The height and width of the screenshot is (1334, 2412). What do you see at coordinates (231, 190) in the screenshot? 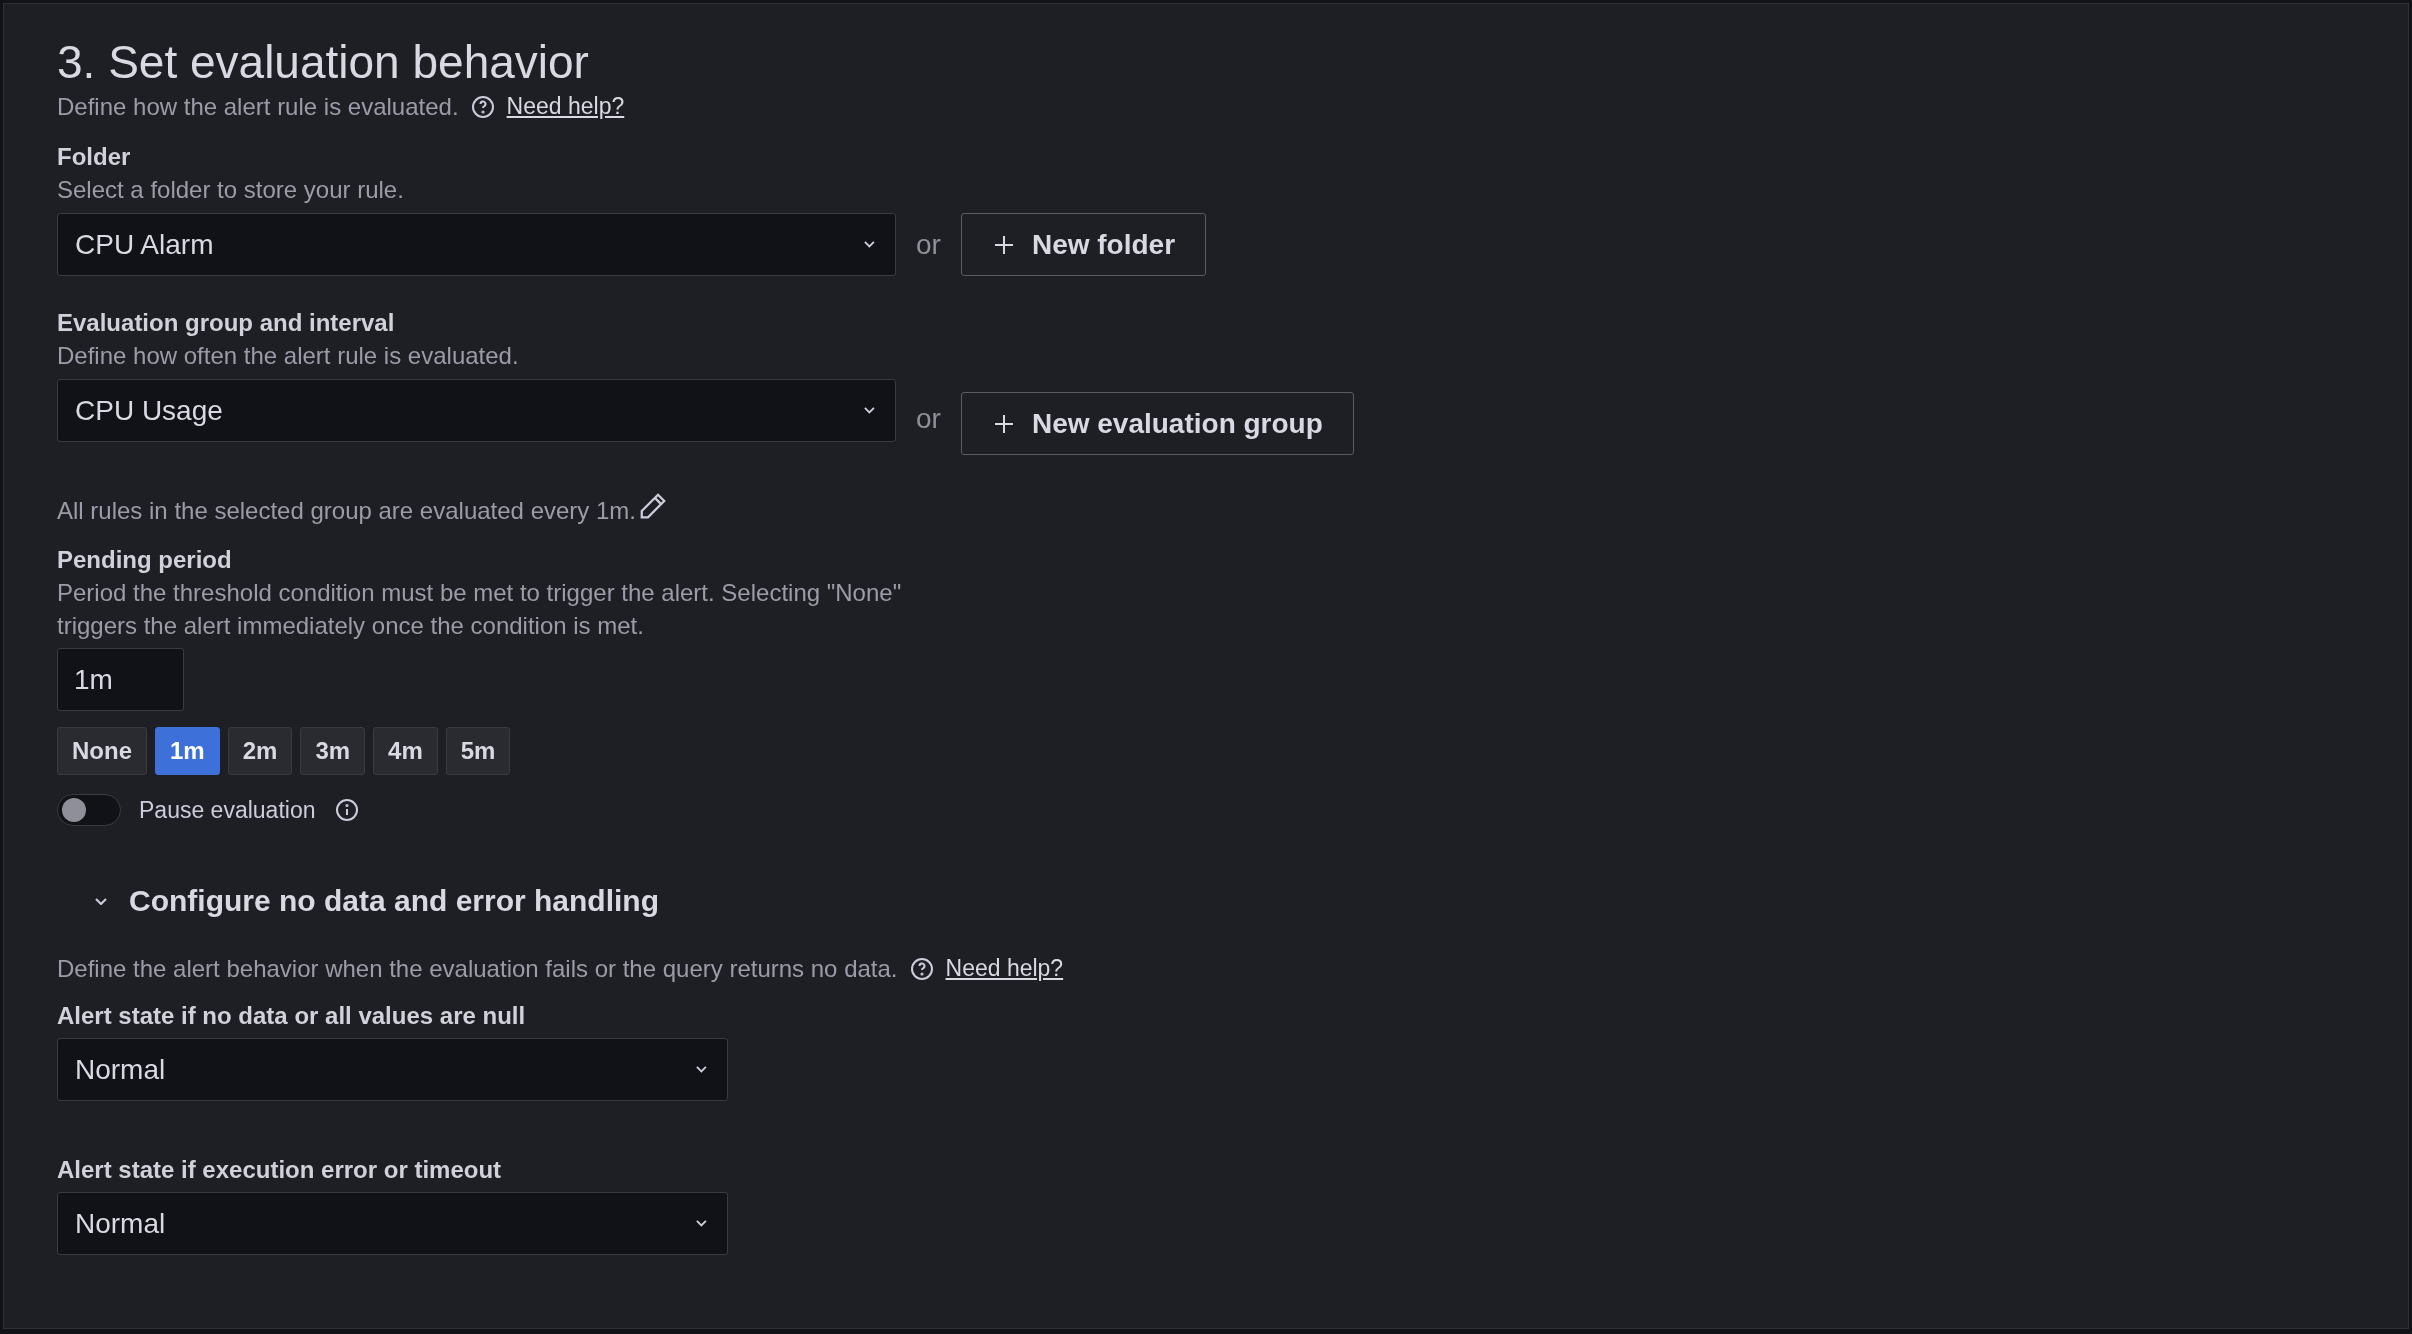
I see `folder-description: Select a folder to store your rule.` at bounding box center [231, 190].